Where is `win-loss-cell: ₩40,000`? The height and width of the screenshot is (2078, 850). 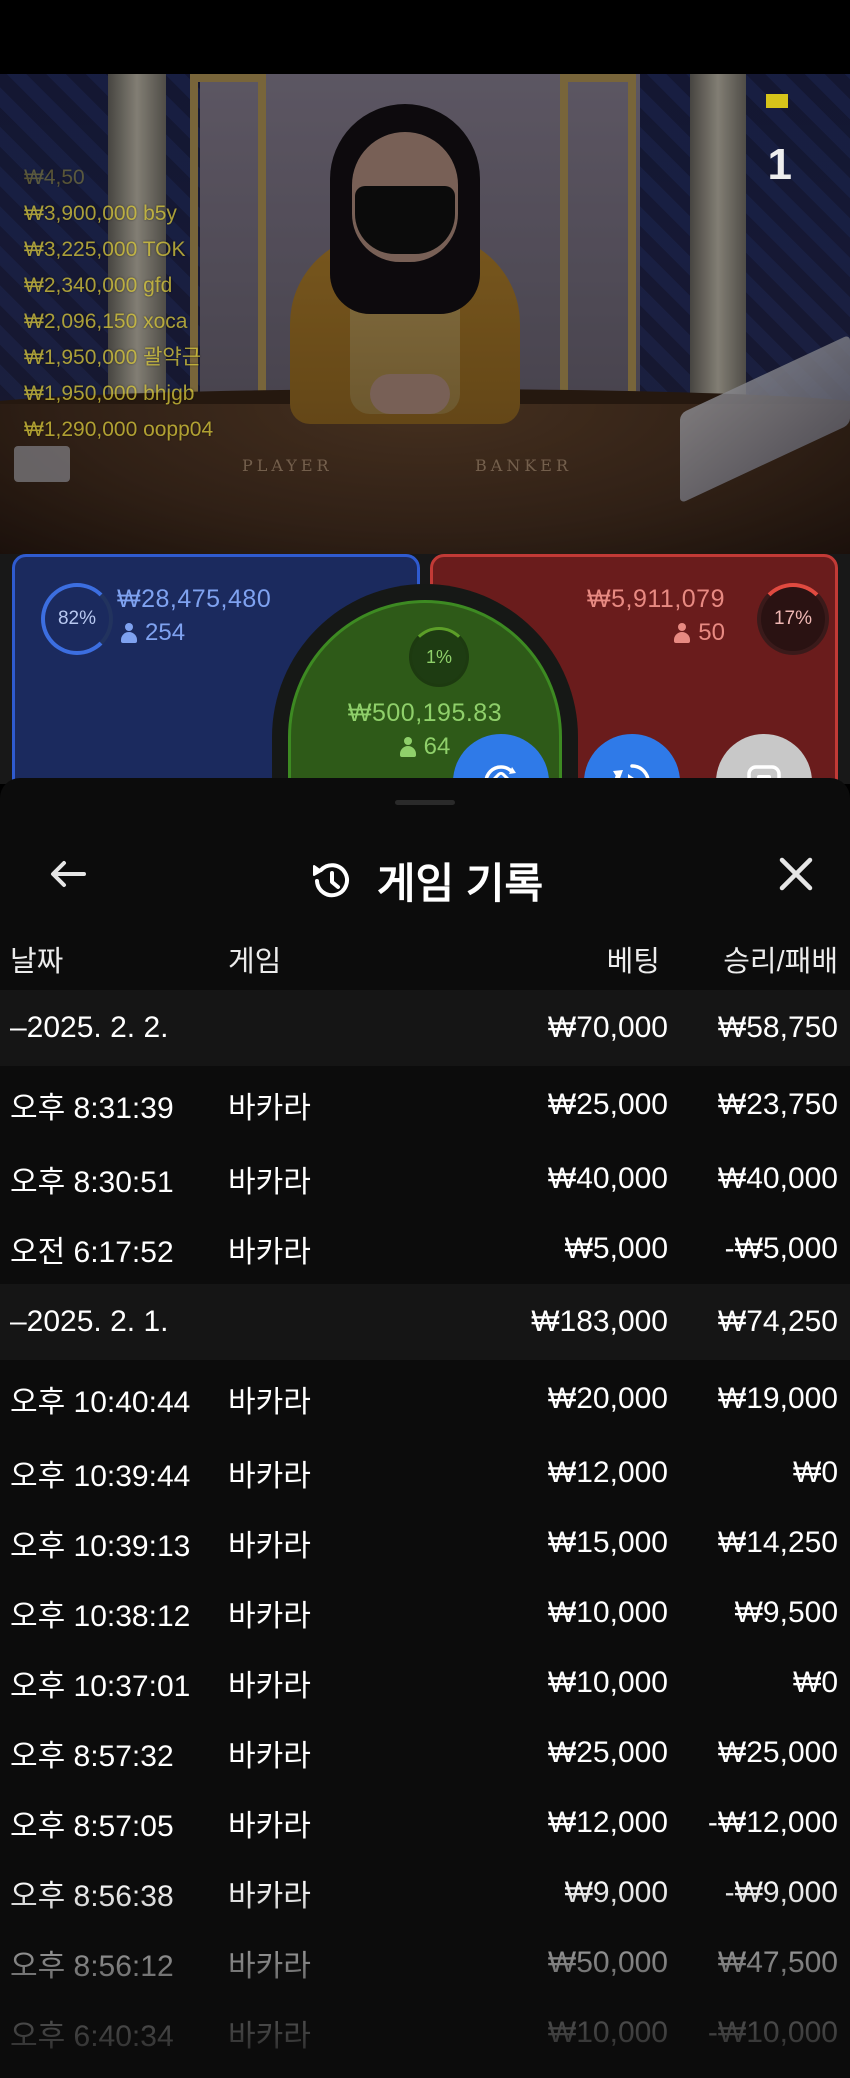
win-loss-cell: ₩40,000 is located at coordinates (777, 1178).